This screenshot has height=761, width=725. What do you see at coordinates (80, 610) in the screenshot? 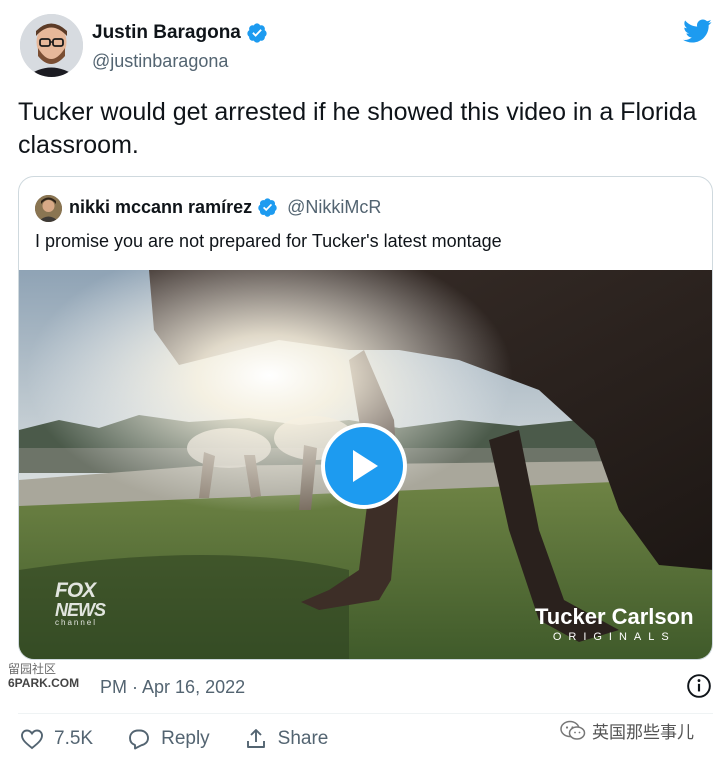
I see `fox-logo-line2: NEWS` at bounding box center [80, 610].